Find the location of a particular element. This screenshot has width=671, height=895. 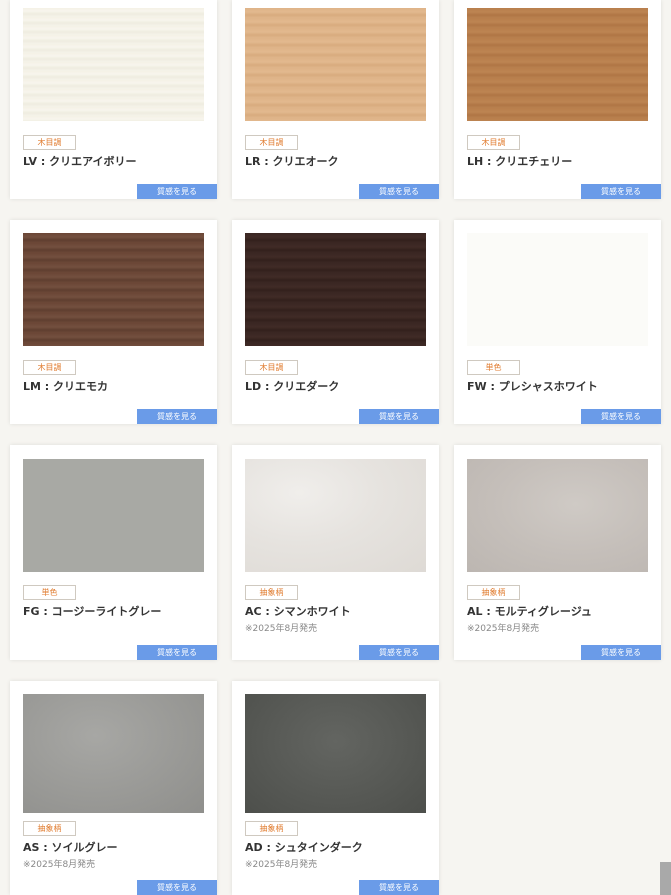

color-name: FG : コージーライトグレー is located at coordinates (92, 611).